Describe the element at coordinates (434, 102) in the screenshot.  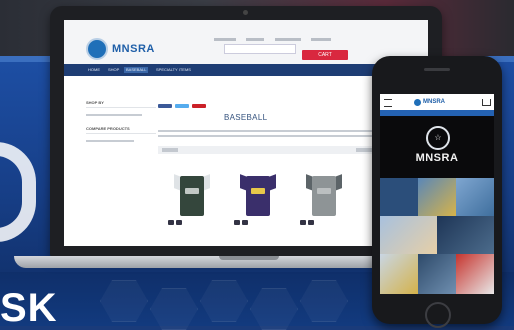
I see `mobile-logo-text: MNSRA` at that location.